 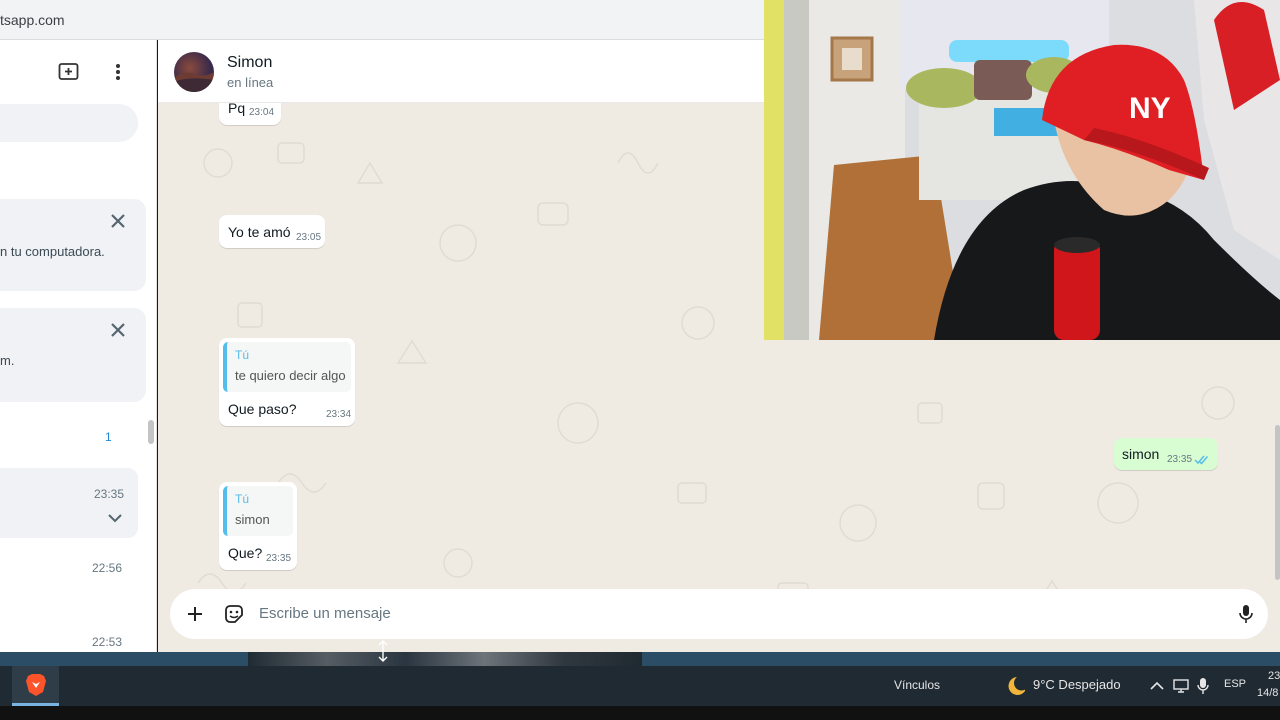 I want to click on chat-list-item-active: 23:35, so click(x=69, y=503).